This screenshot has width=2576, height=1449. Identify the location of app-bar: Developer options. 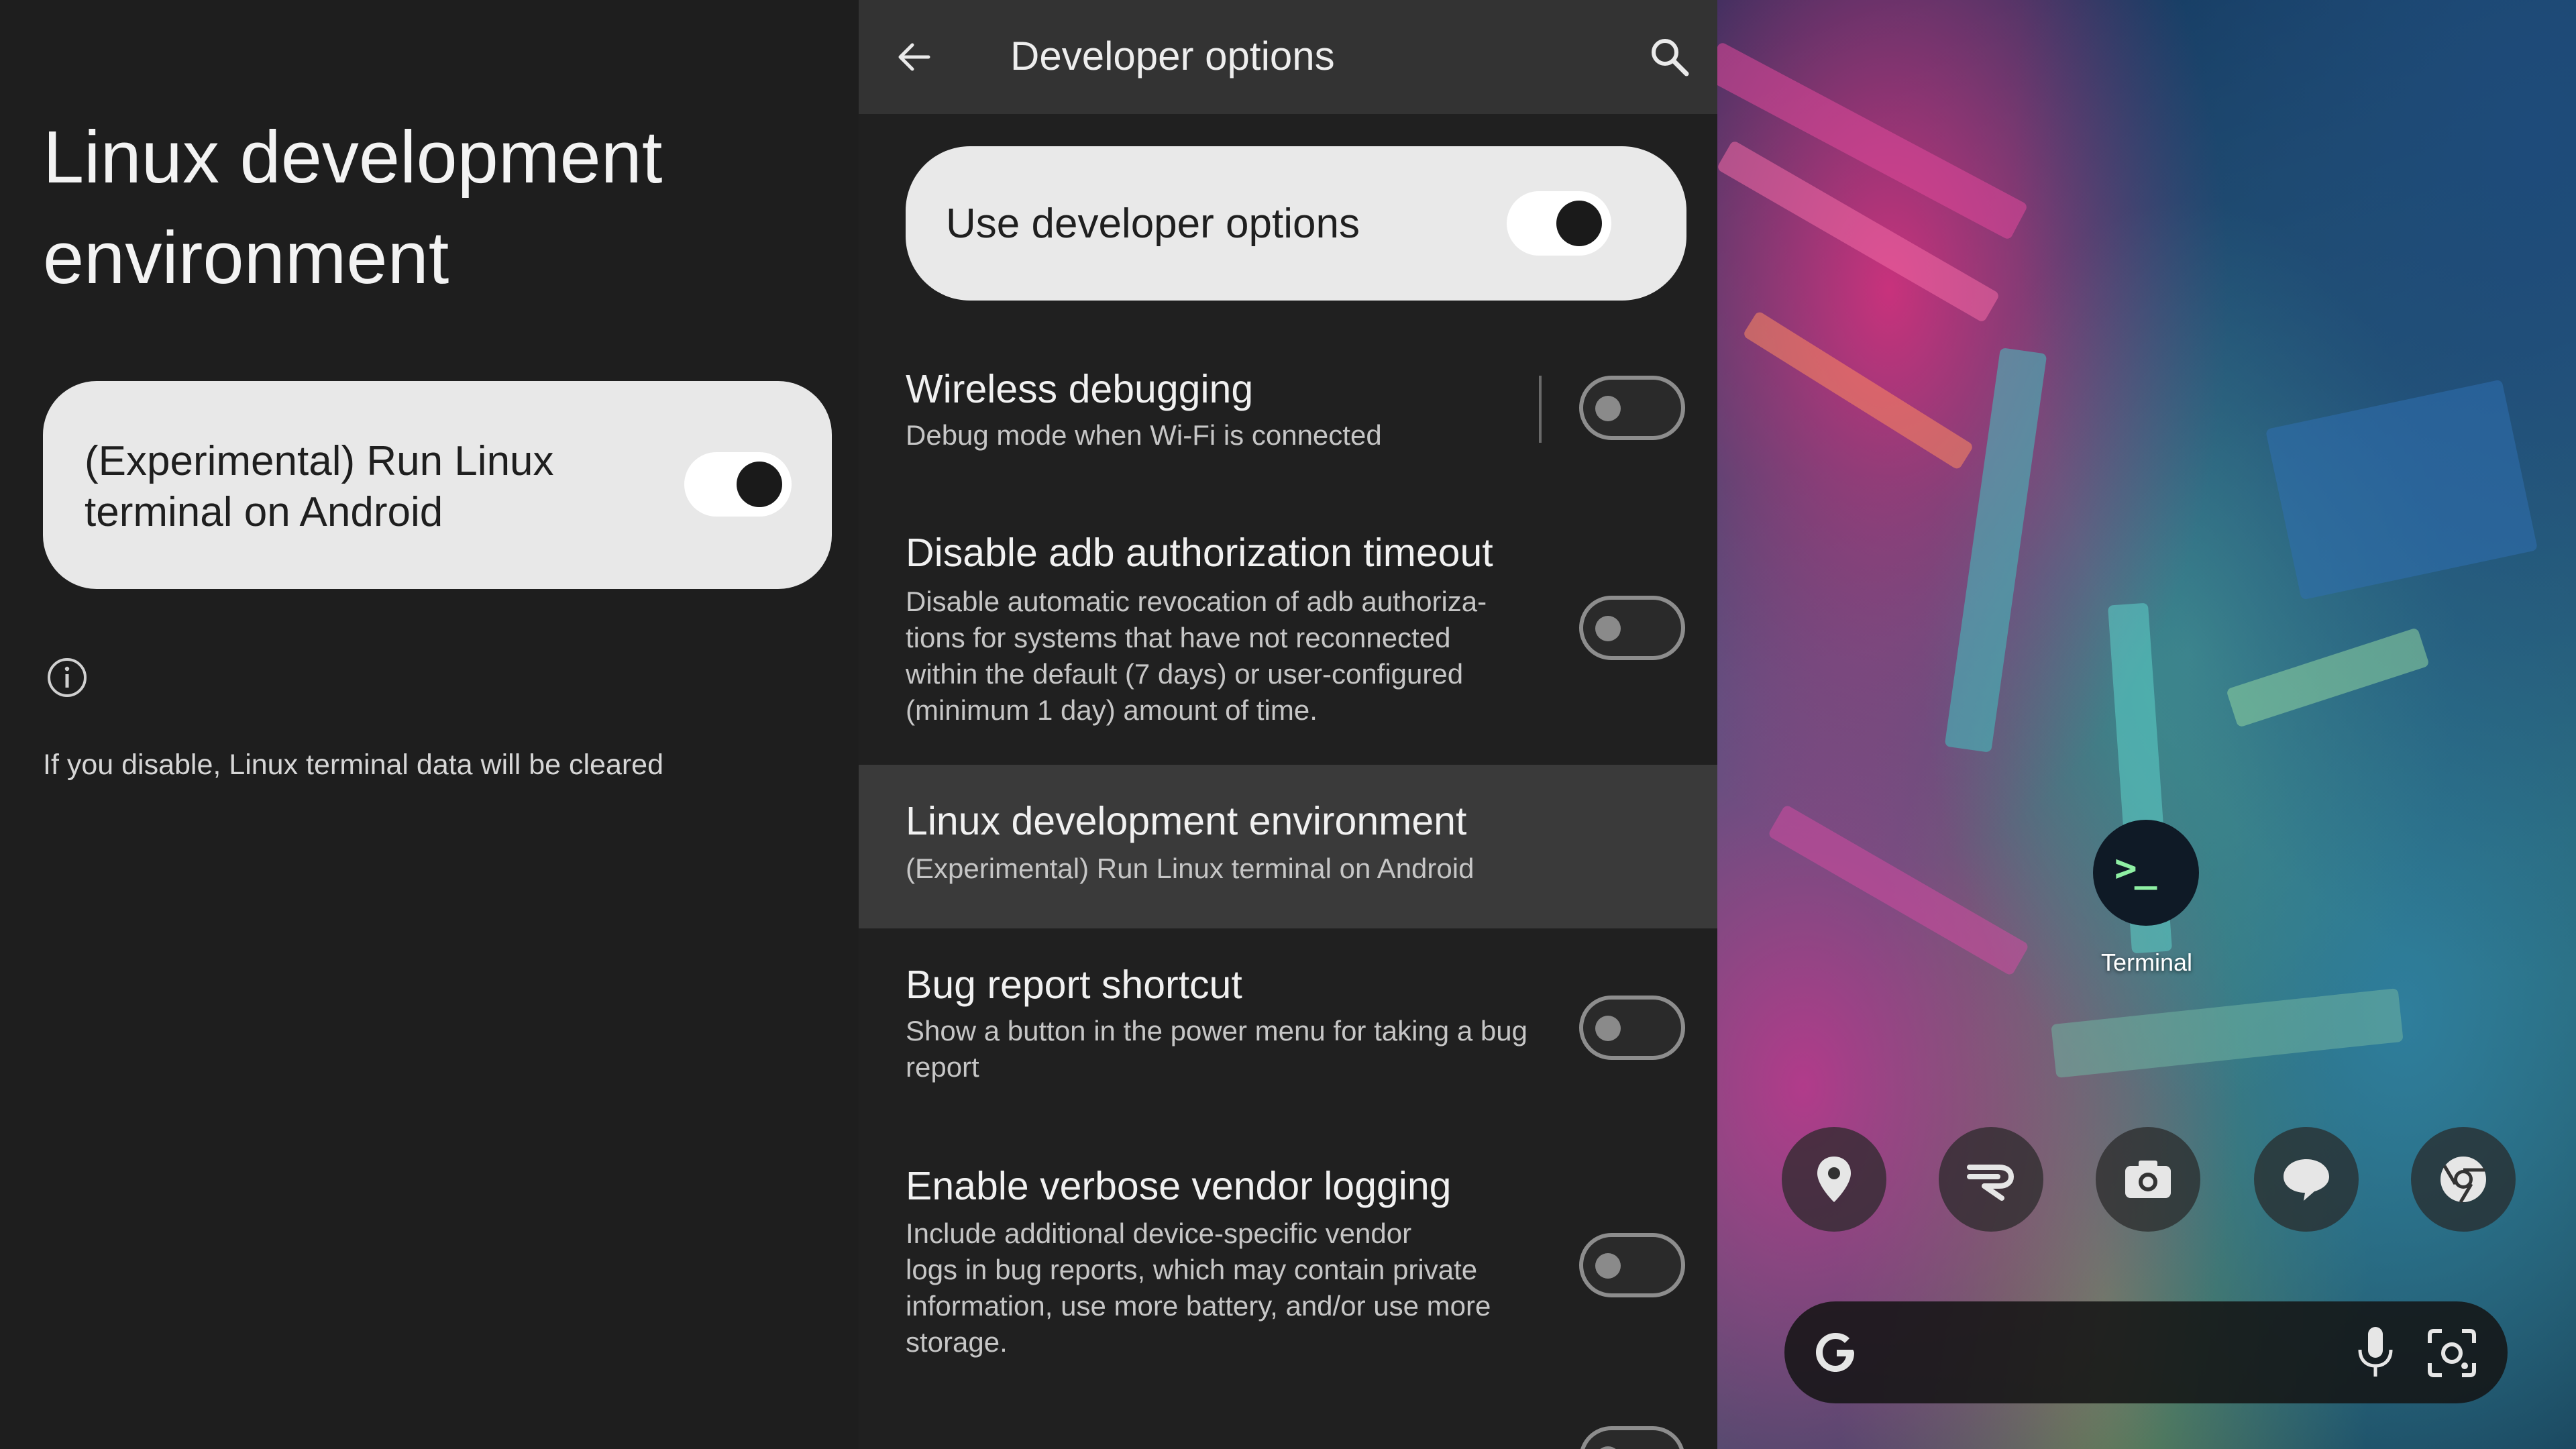
(1288, 57).